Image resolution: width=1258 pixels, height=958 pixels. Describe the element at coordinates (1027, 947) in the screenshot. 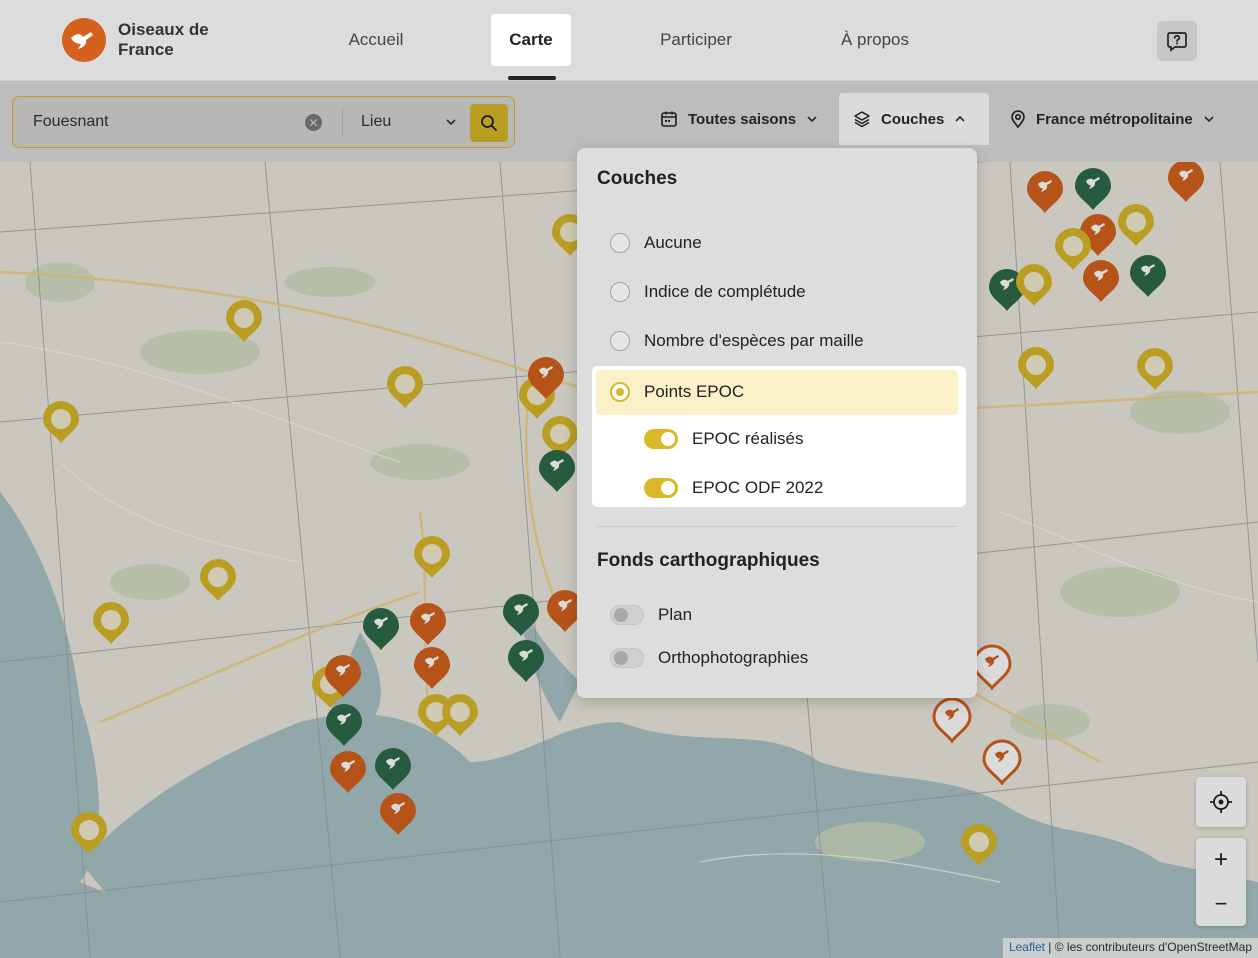

I see `leaflet-link: Leaflet` at that location.